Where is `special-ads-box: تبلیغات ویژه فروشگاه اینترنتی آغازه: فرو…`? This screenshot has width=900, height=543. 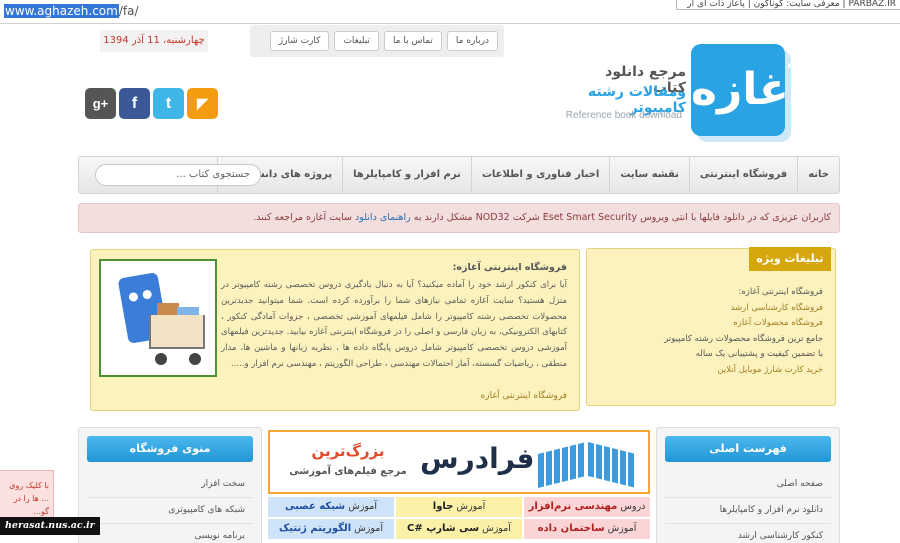 special-ads-box: تبلیغات ویژه فروشگاه اینترنتی آغازه: فرو… is located at coordinates (711, 326).